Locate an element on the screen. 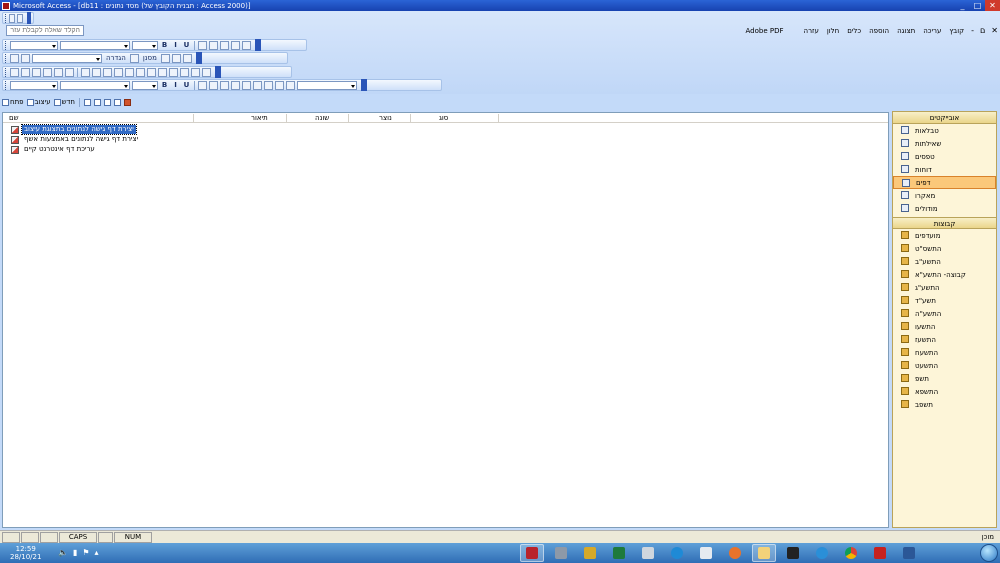  group-item: תשע"ד is located at coordinates (944, 300).